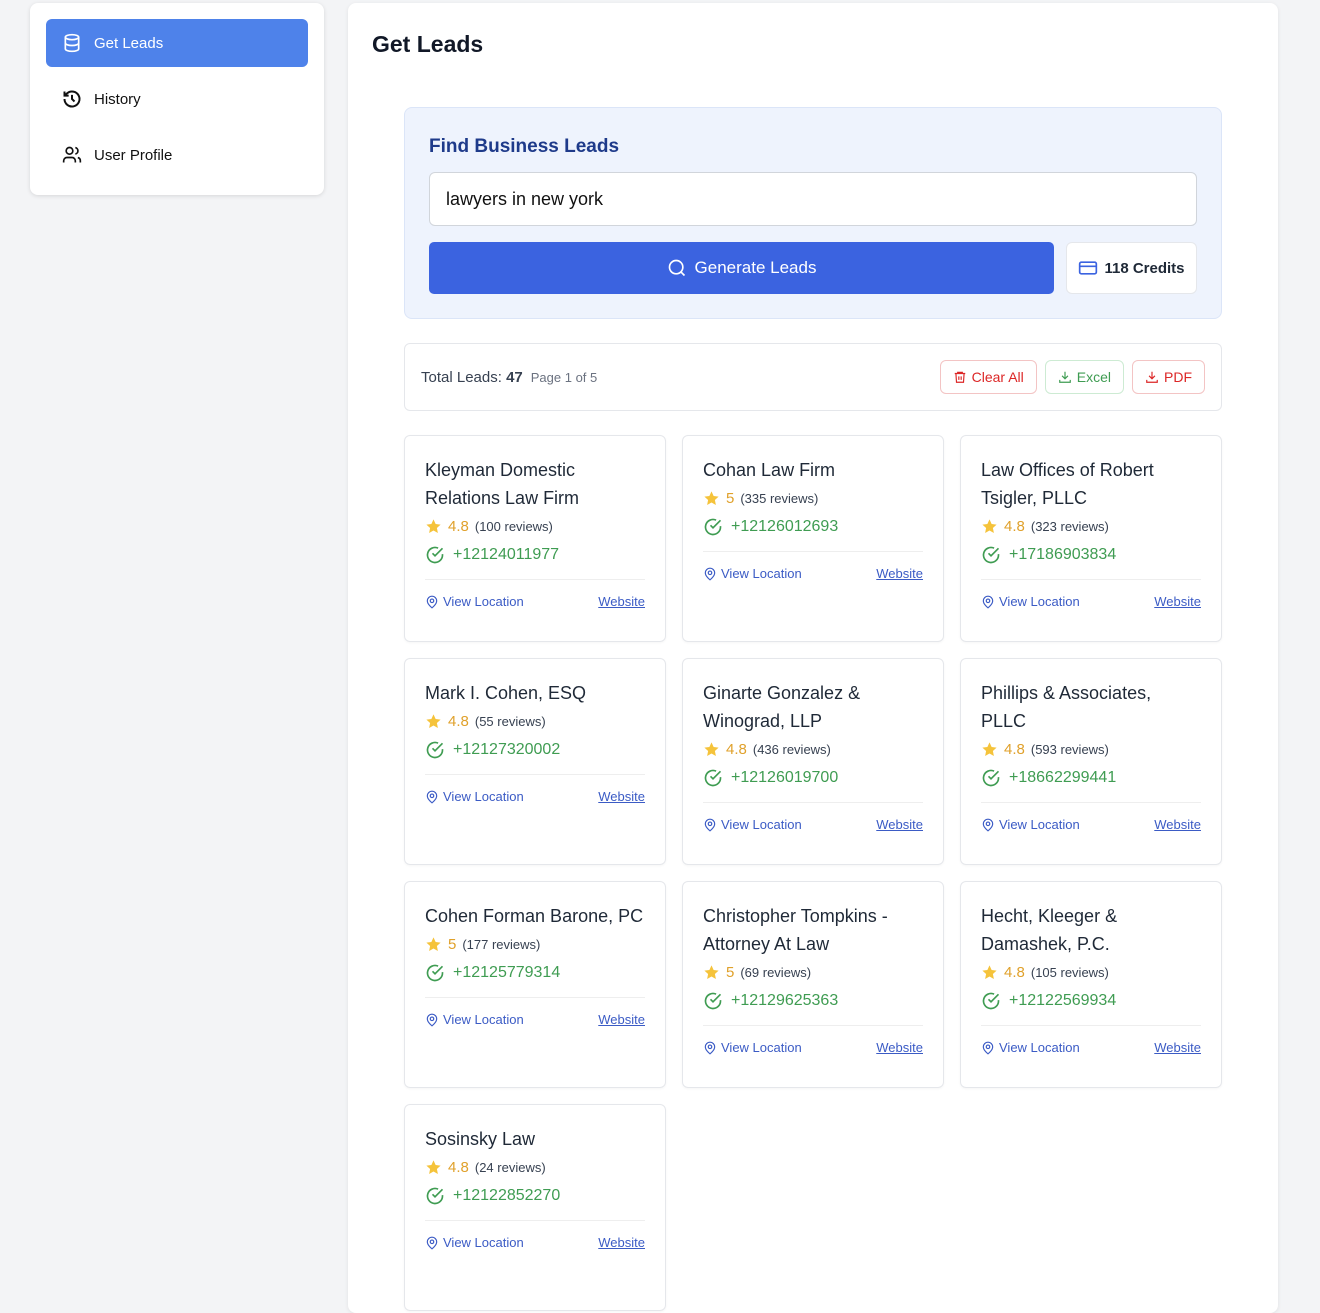 Image resolution: width=1320 pixels, height=1313 pixels. Describe the element at coordinates (177, 43) in the screenshot. I see `sidebar-item-get-leads: Get Leads` at that location.